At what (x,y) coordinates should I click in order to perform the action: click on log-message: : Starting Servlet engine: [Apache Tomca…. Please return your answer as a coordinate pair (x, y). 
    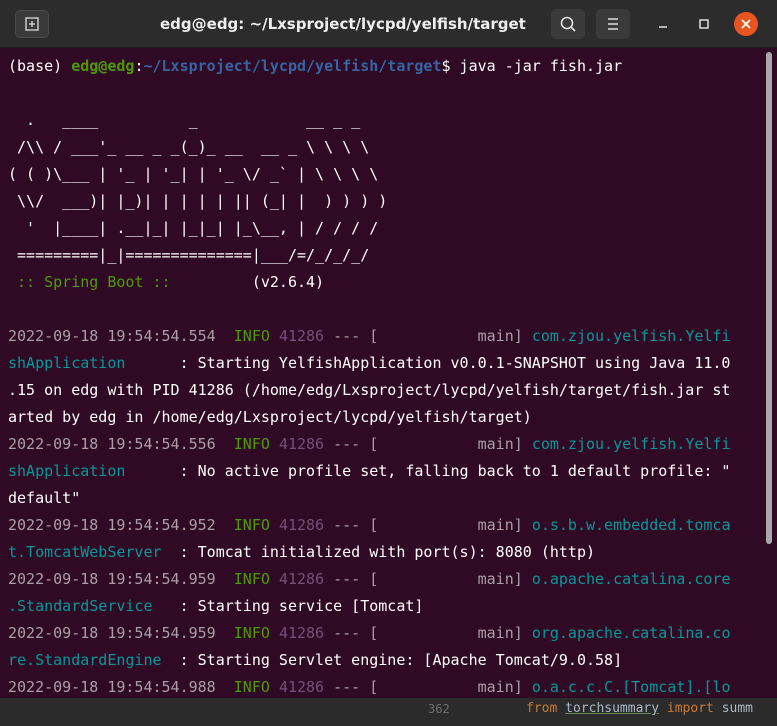
    Looking at the image, I should click on (392, 660).